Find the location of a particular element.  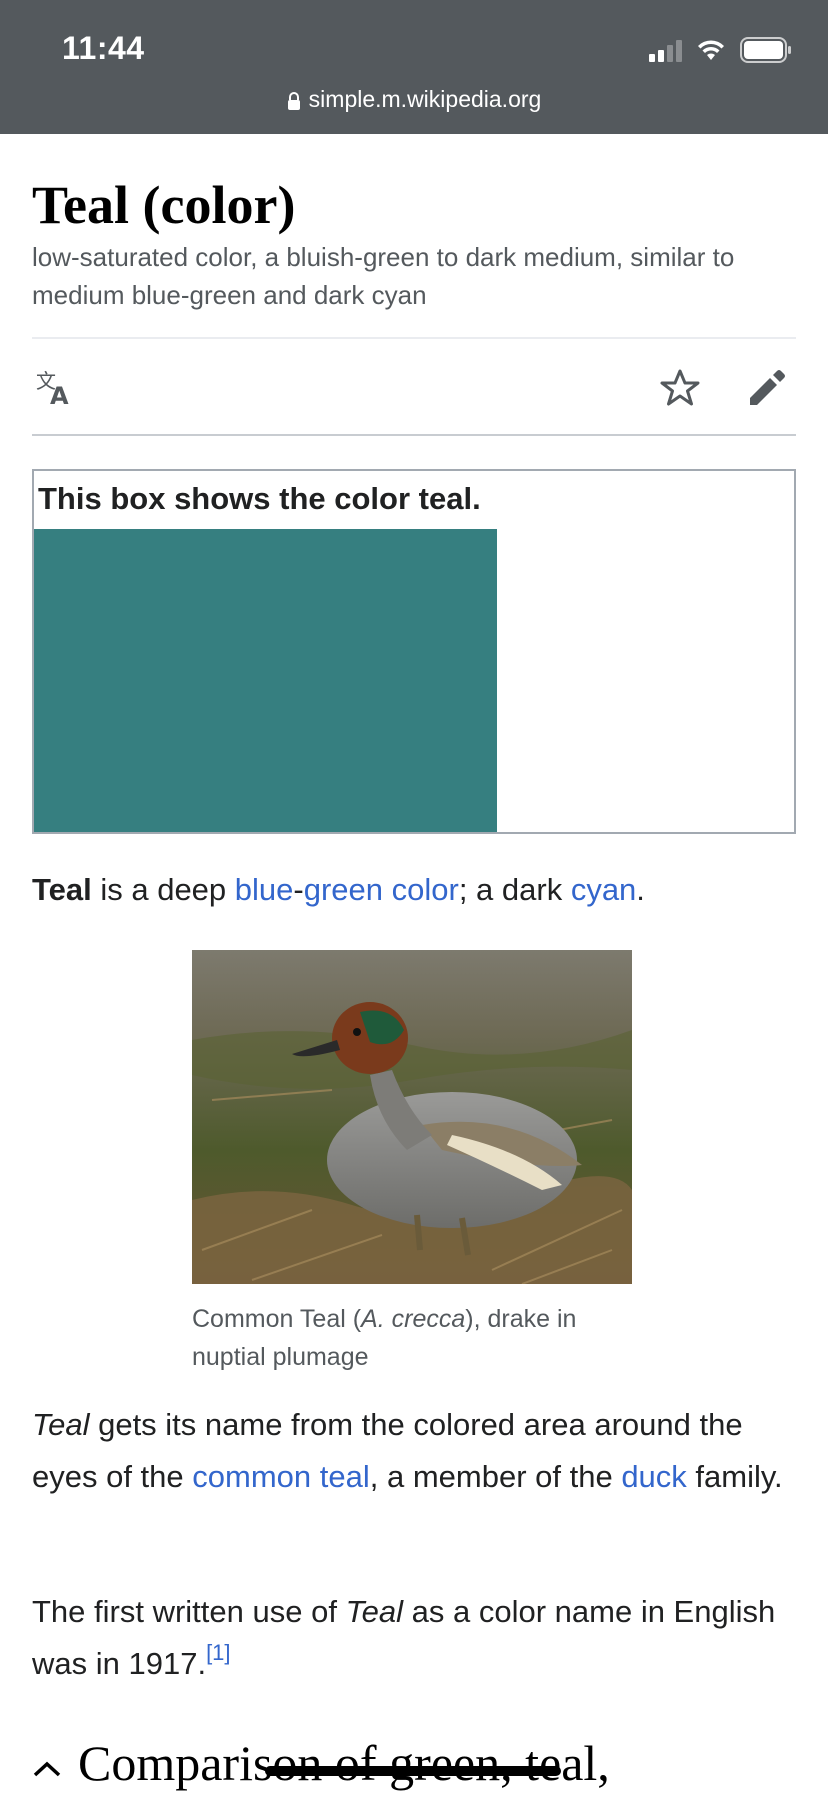

text: is a deep is located at coordinates (163, 889).